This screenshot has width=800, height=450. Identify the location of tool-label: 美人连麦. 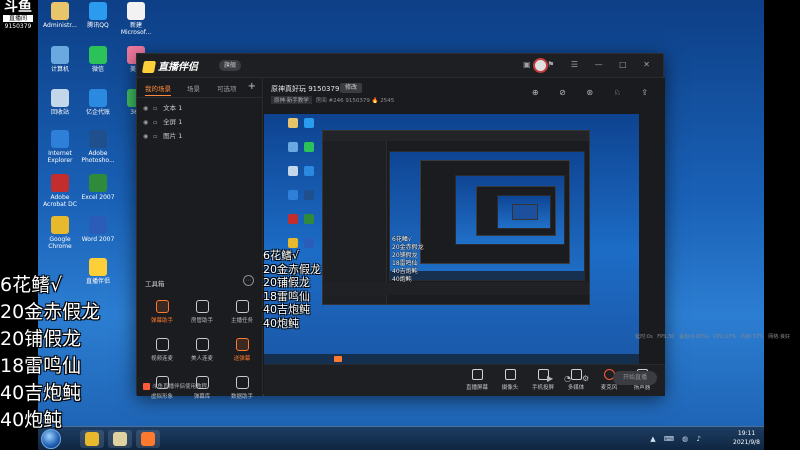
(201, 359).